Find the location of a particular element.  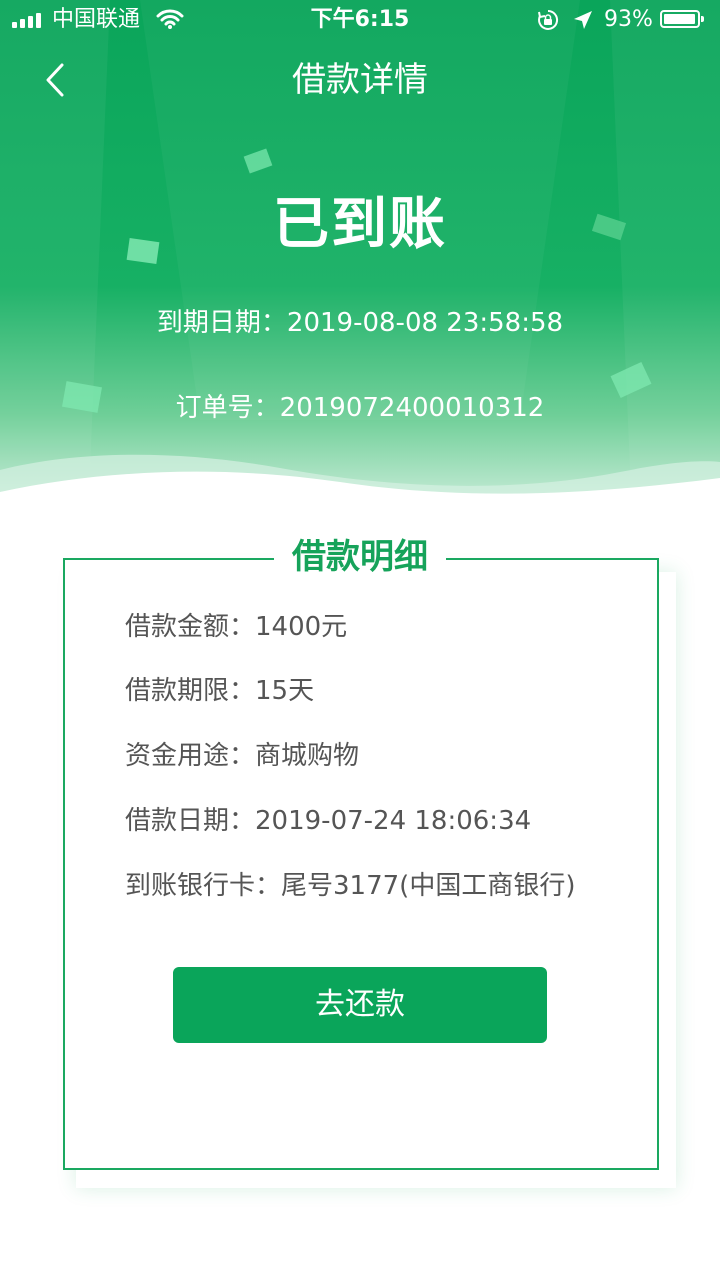

repay-button: 去还款 is located at coordinates (360, 1005).